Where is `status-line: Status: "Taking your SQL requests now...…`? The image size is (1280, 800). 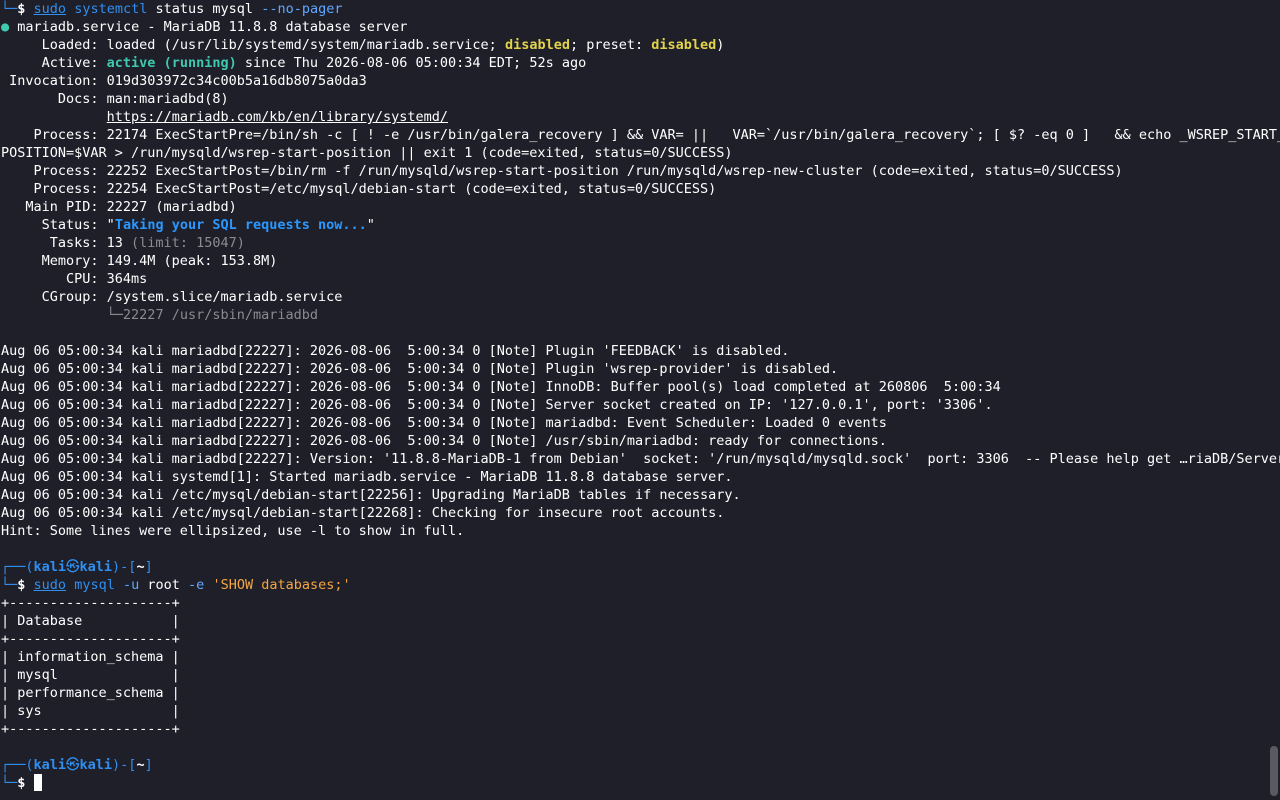 status-line: Status: "Taking your SQL requests now...… is located at coordinates (188, 225).